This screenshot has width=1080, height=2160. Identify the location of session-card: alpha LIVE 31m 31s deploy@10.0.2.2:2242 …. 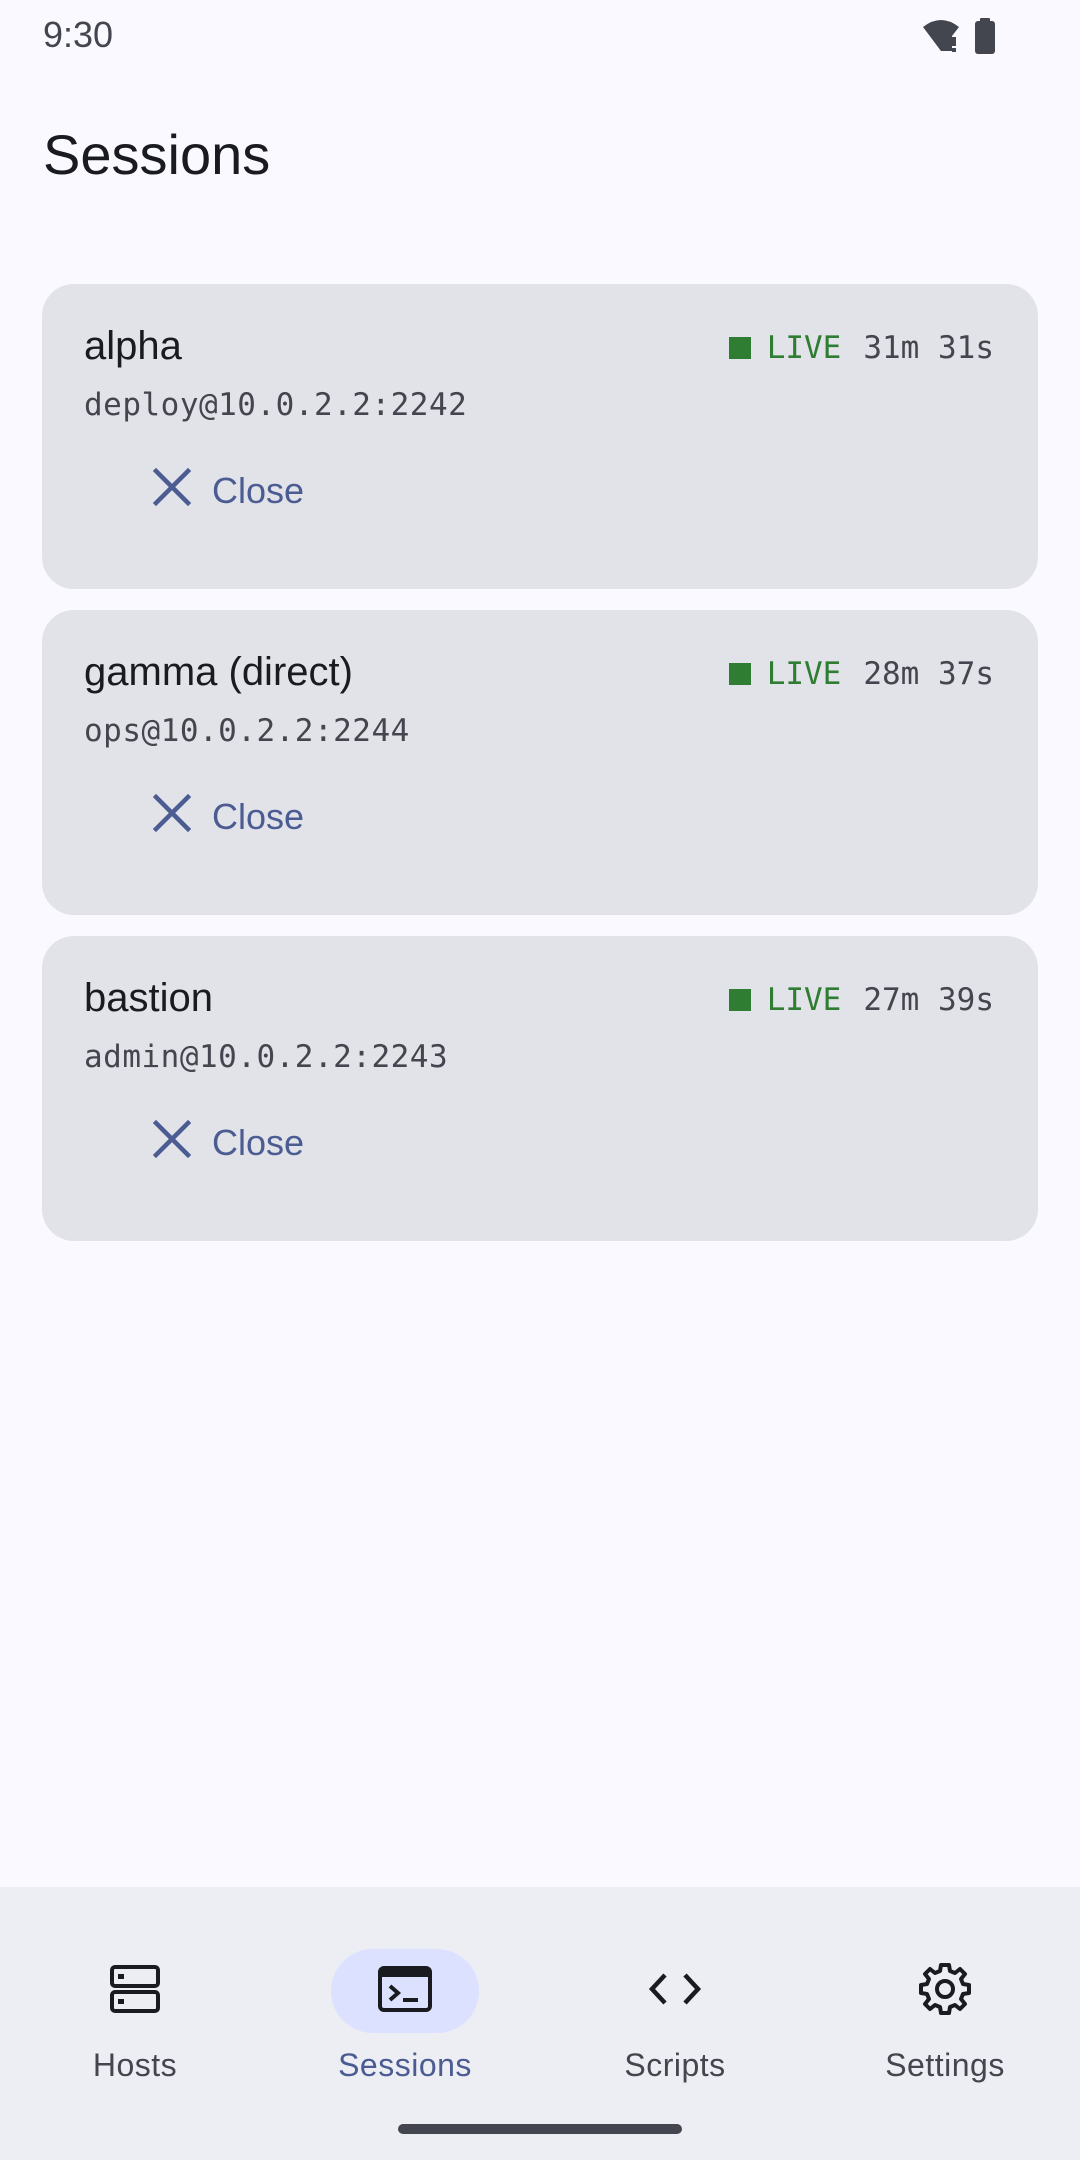
(540, 436).